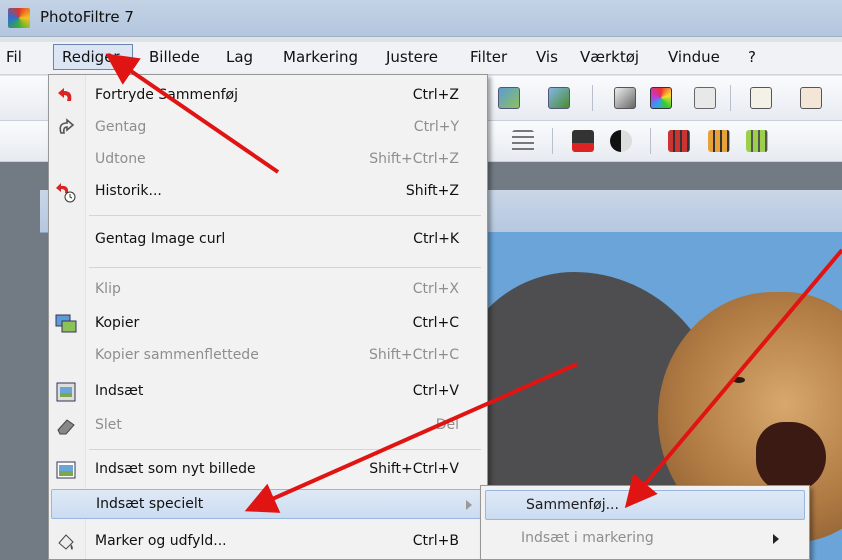  Describe the element at coordinates (120, 159) in the screenshot. I see `menu-item-label: Udtone` at that location.